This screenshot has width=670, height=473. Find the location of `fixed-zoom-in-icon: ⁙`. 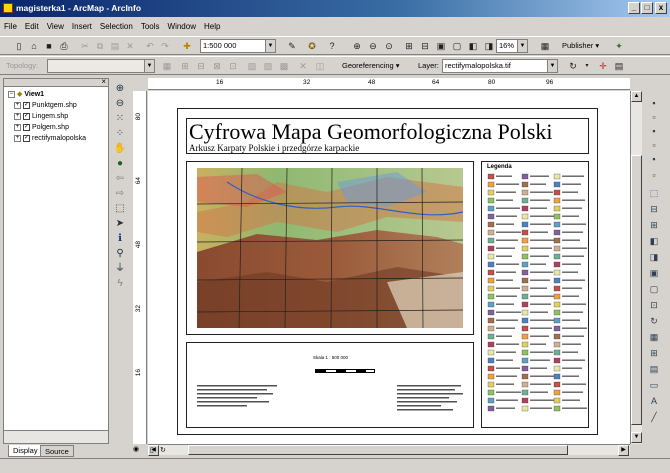

fixed-zoom-in-icon: ⁙ is located at coordinates (120, 119).